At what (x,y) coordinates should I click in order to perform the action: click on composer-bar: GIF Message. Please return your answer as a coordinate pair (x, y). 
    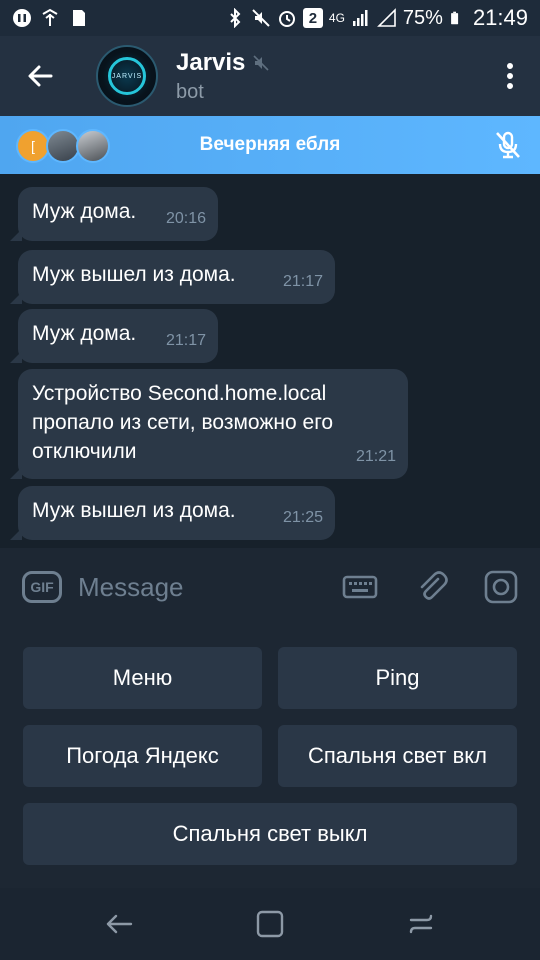
    Looking at the image, I should click on (270, 587).